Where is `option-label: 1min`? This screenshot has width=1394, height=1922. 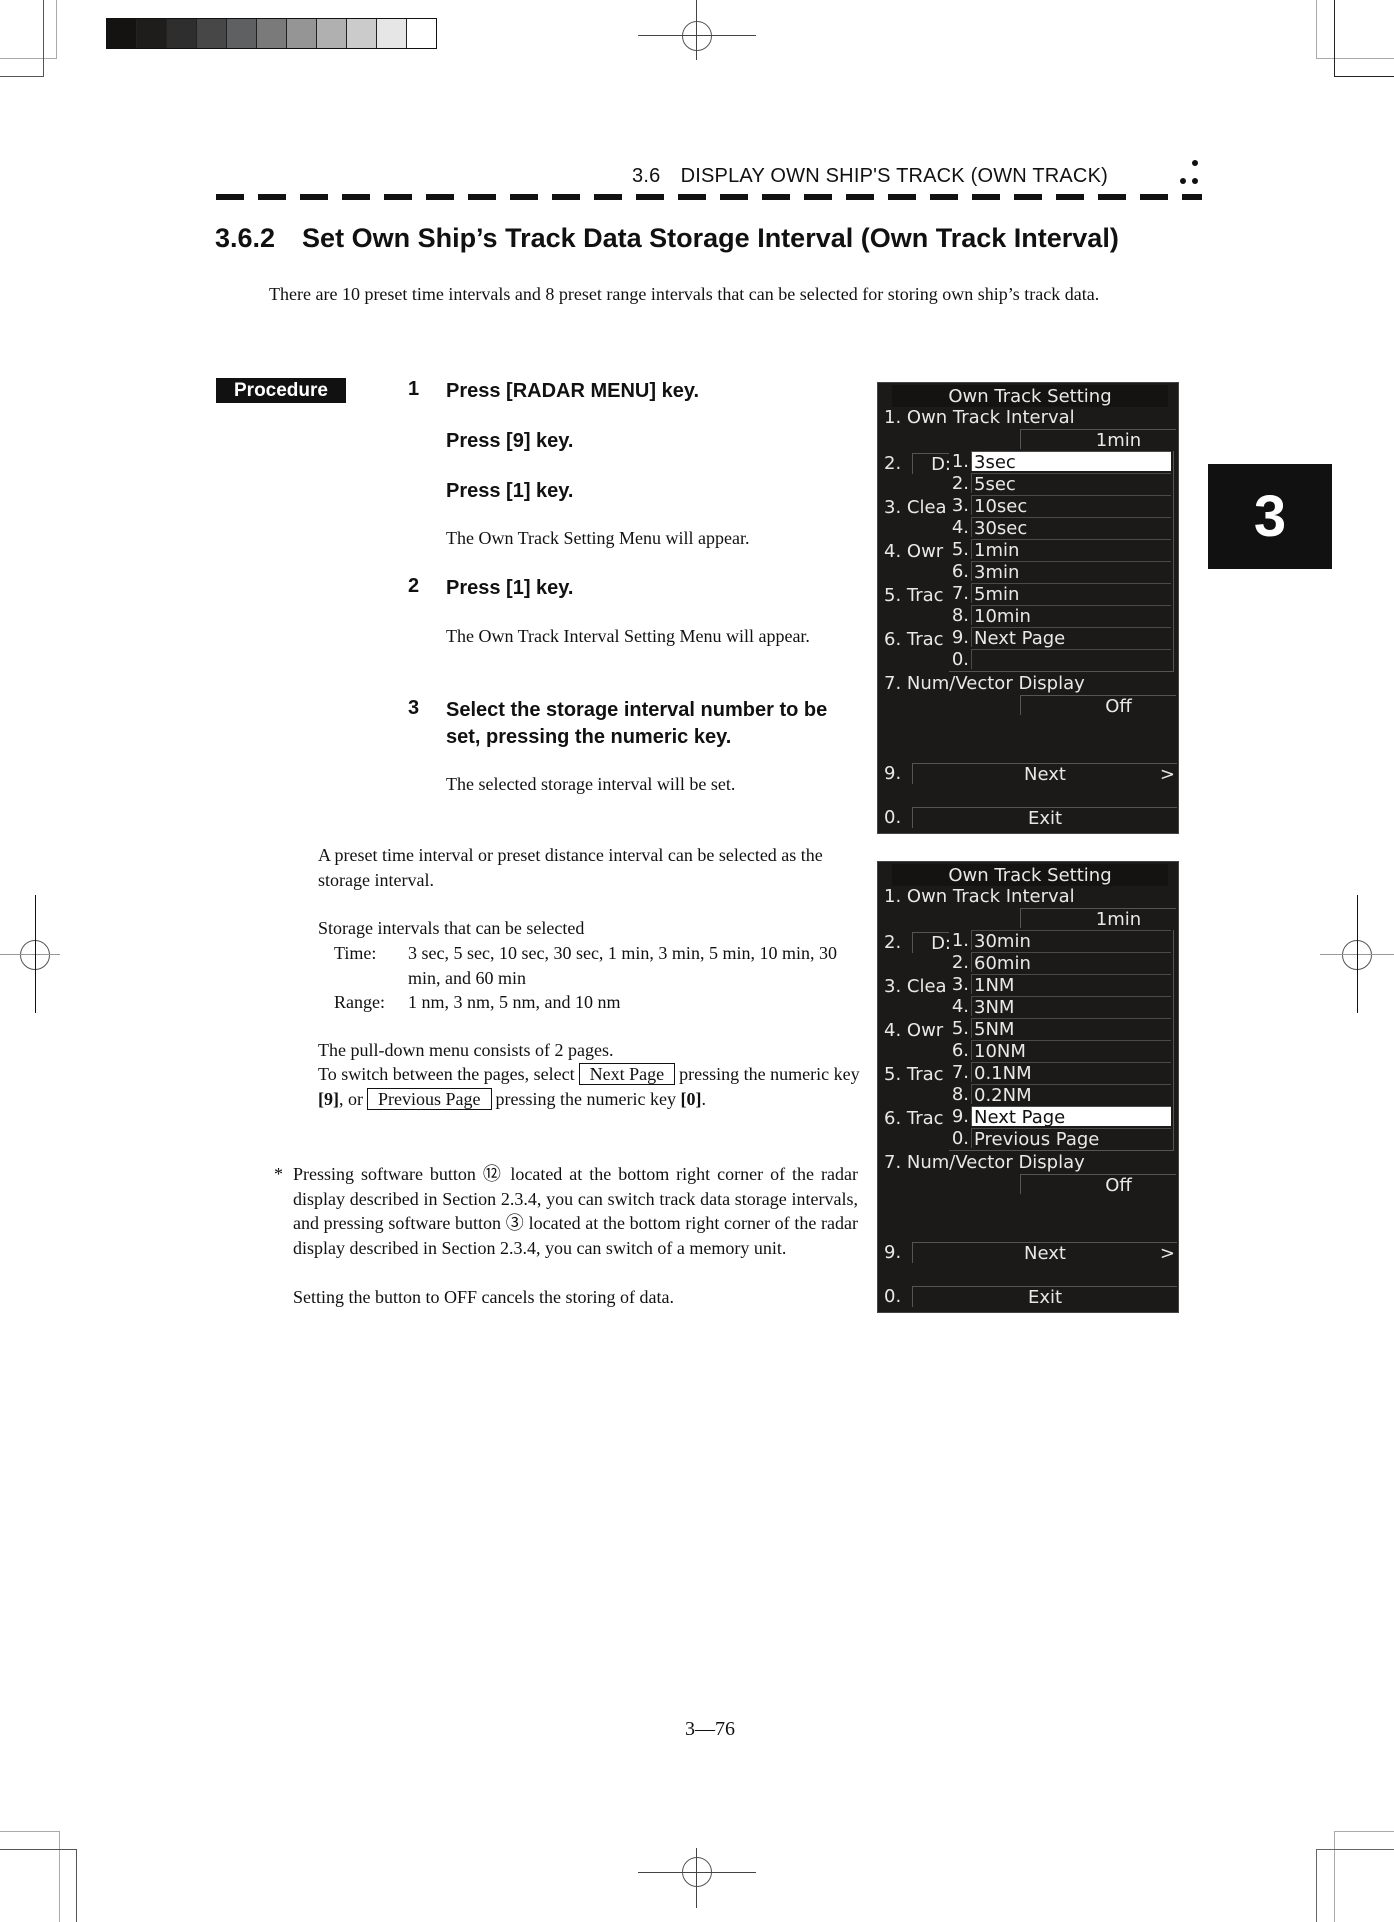 option-label: 1min is located at coordinates (1071, 550).